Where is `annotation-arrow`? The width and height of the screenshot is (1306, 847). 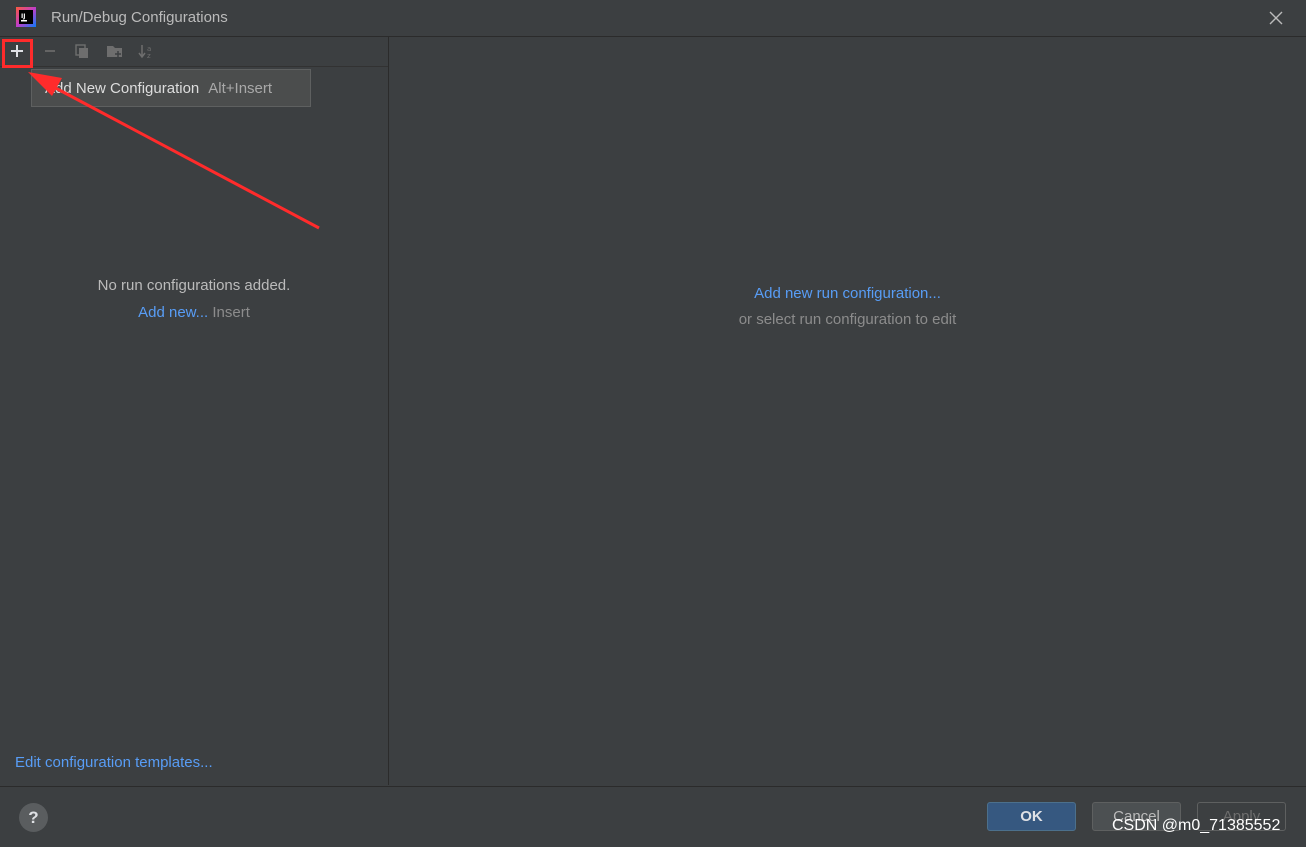
annotation-arrow is located at coordinates (174, 151).